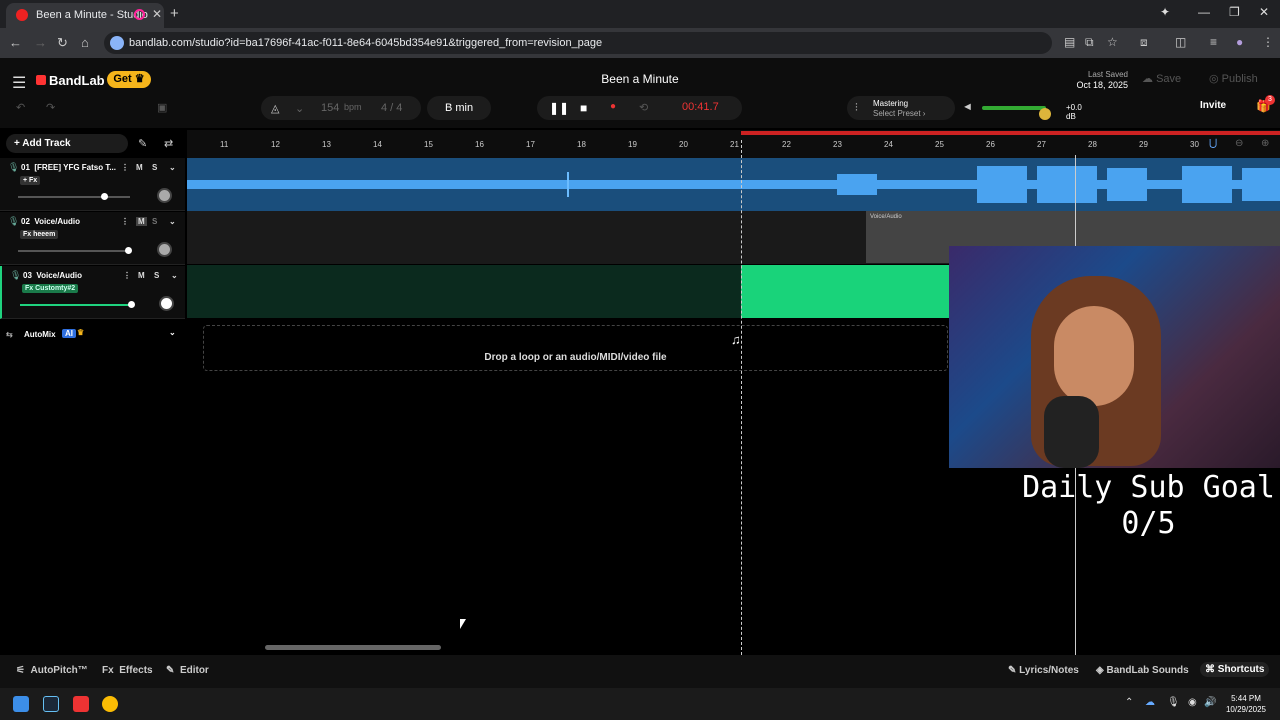 The height and width of the screenshot is (720, 1280). I want to click on browser-tab: Been a Minute - Studio ✕, so click(85, 15).